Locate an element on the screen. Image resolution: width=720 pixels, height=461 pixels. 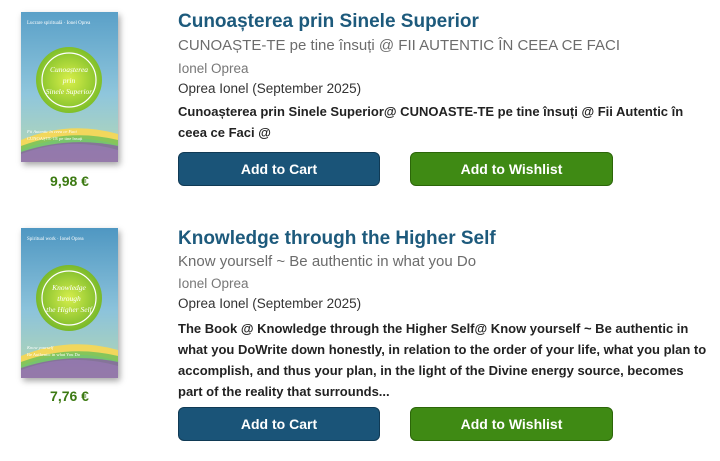
cover-header-text: Lucrare spirituală · Ionel Oprea is located at coordinates (59, 23).